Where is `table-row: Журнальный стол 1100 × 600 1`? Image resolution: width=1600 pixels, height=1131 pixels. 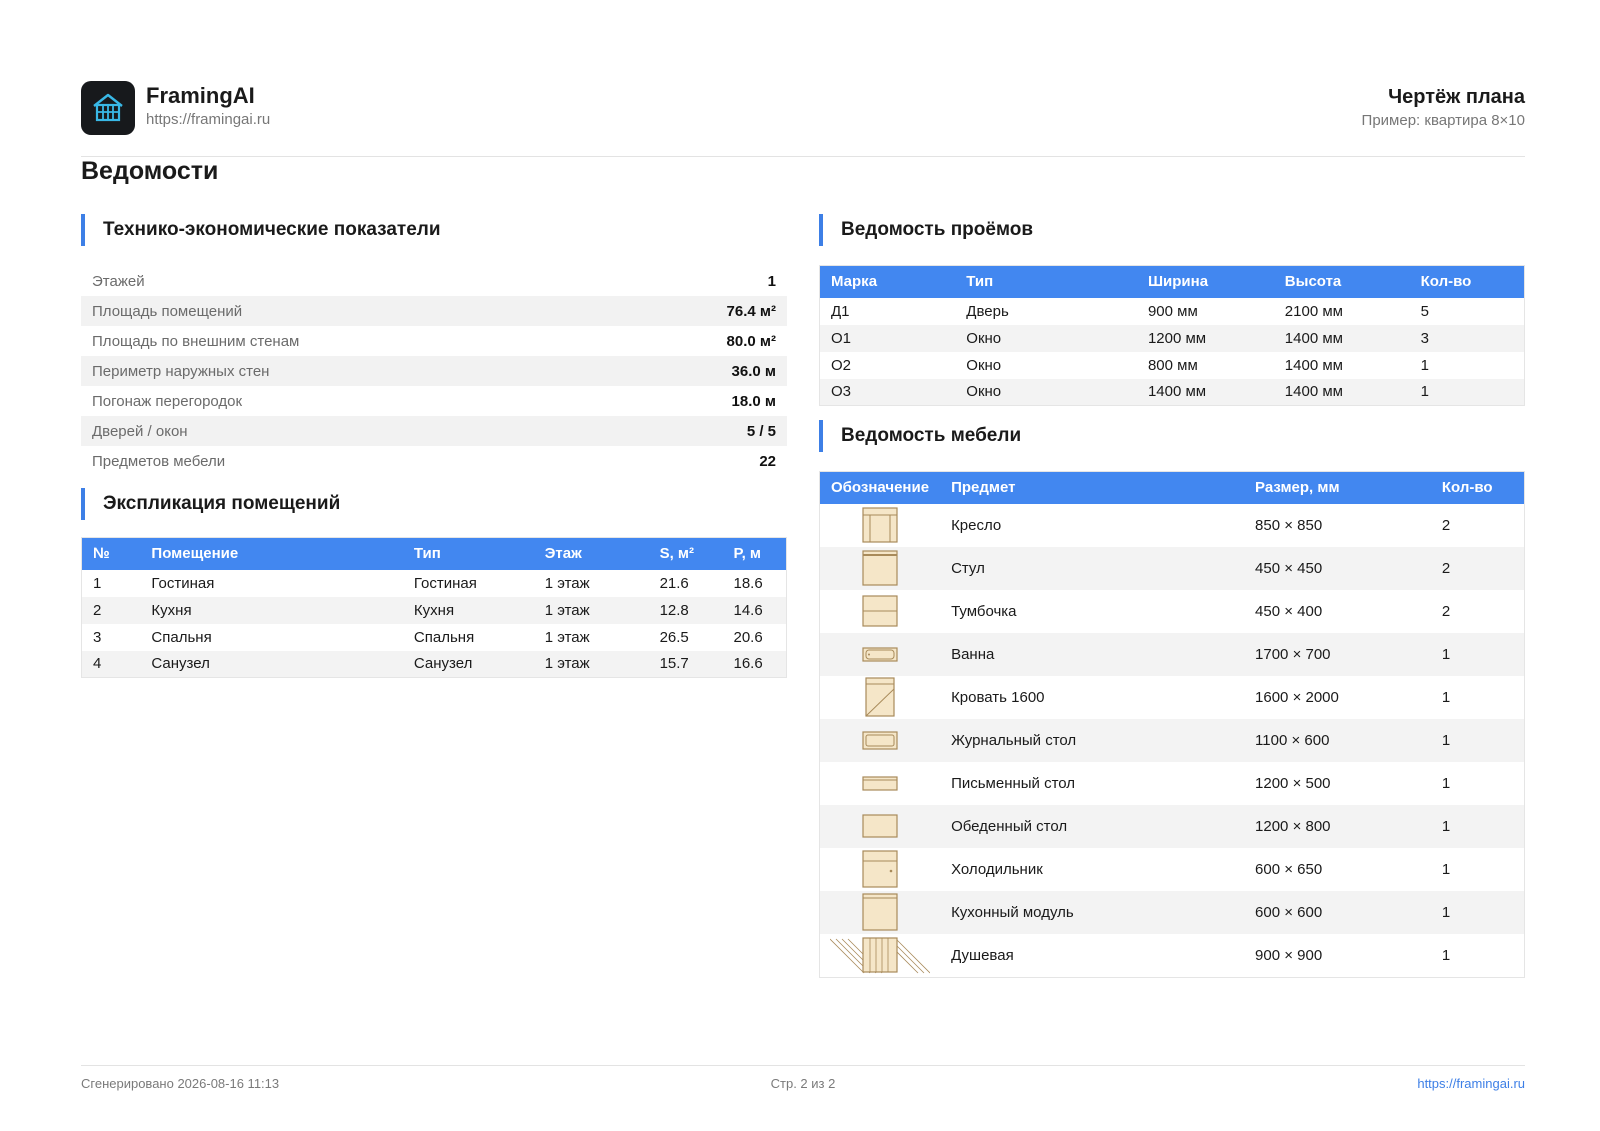
table-row: Журнальный стол 1100 × 600 1 is located at coordinates (1172, 740).